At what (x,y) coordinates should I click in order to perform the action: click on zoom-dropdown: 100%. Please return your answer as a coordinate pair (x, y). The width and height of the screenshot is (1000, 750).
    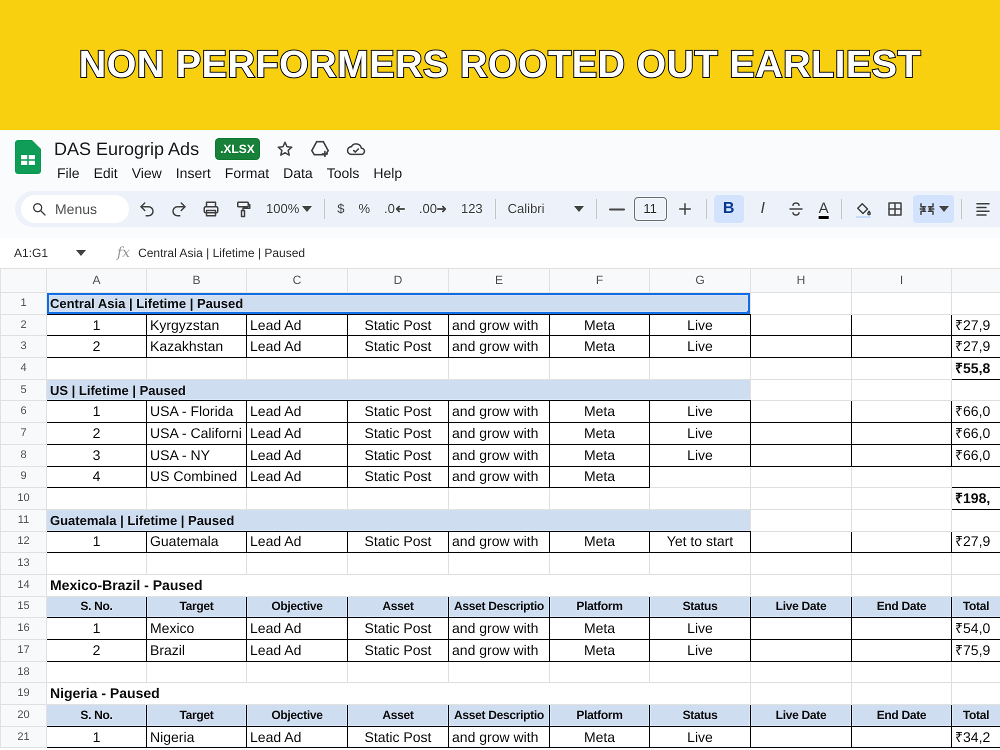
    Looking at the image, I should click on (289, 209).